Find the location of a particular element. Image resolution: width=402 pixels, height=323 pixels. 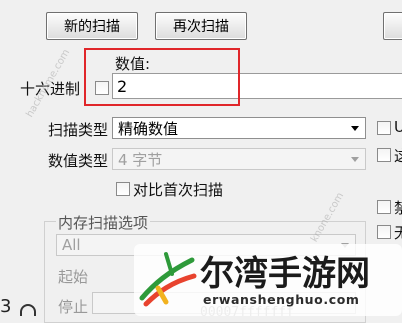

scan-type-value: 精确数值 is located at coordinates (148, 128).